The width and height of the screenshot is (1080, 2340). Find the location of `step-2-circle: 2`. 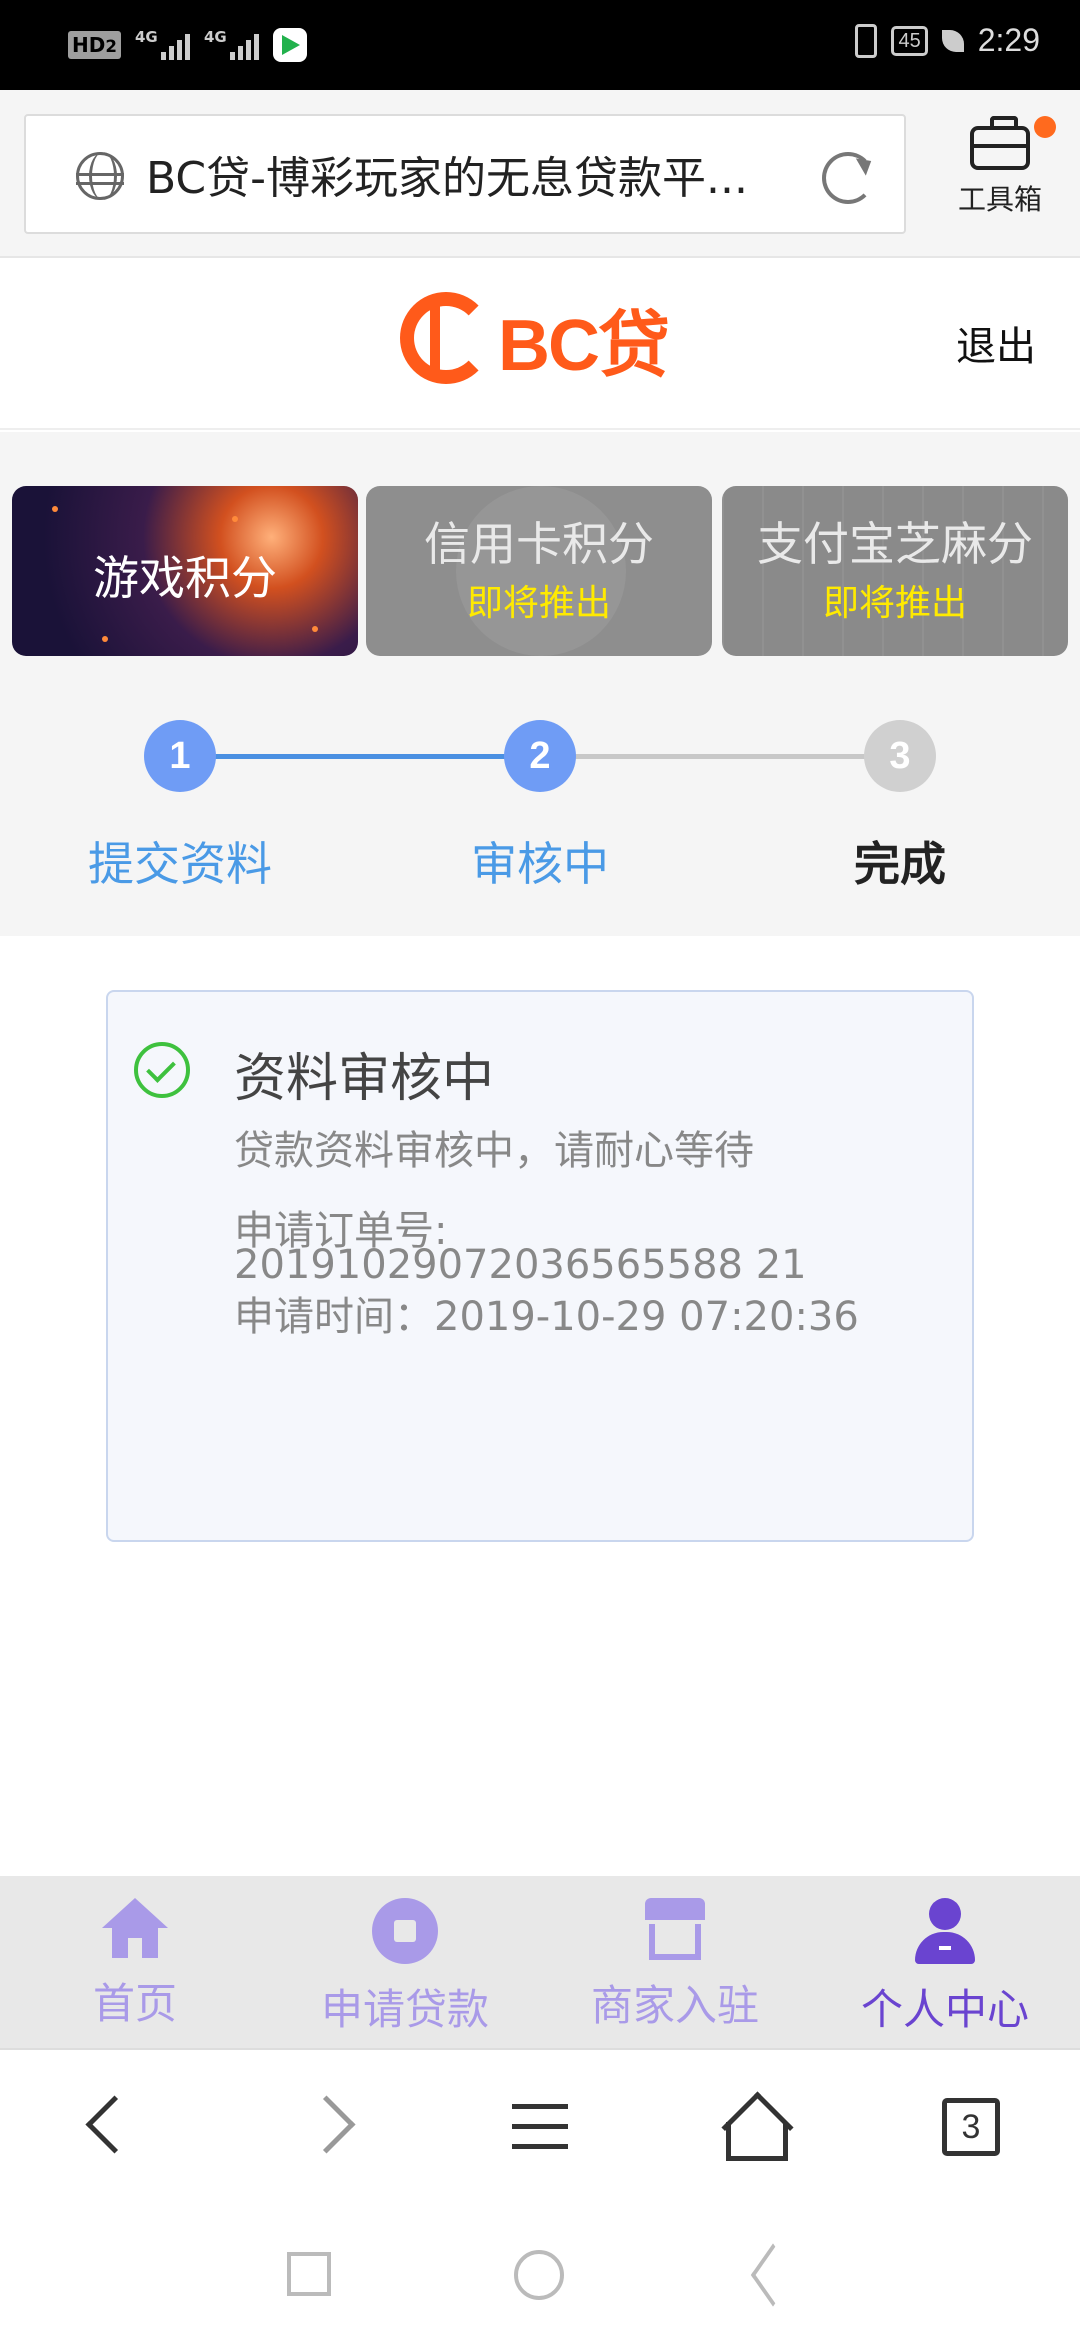

step-2-circle: 2 is located at coordinates (540, 756).